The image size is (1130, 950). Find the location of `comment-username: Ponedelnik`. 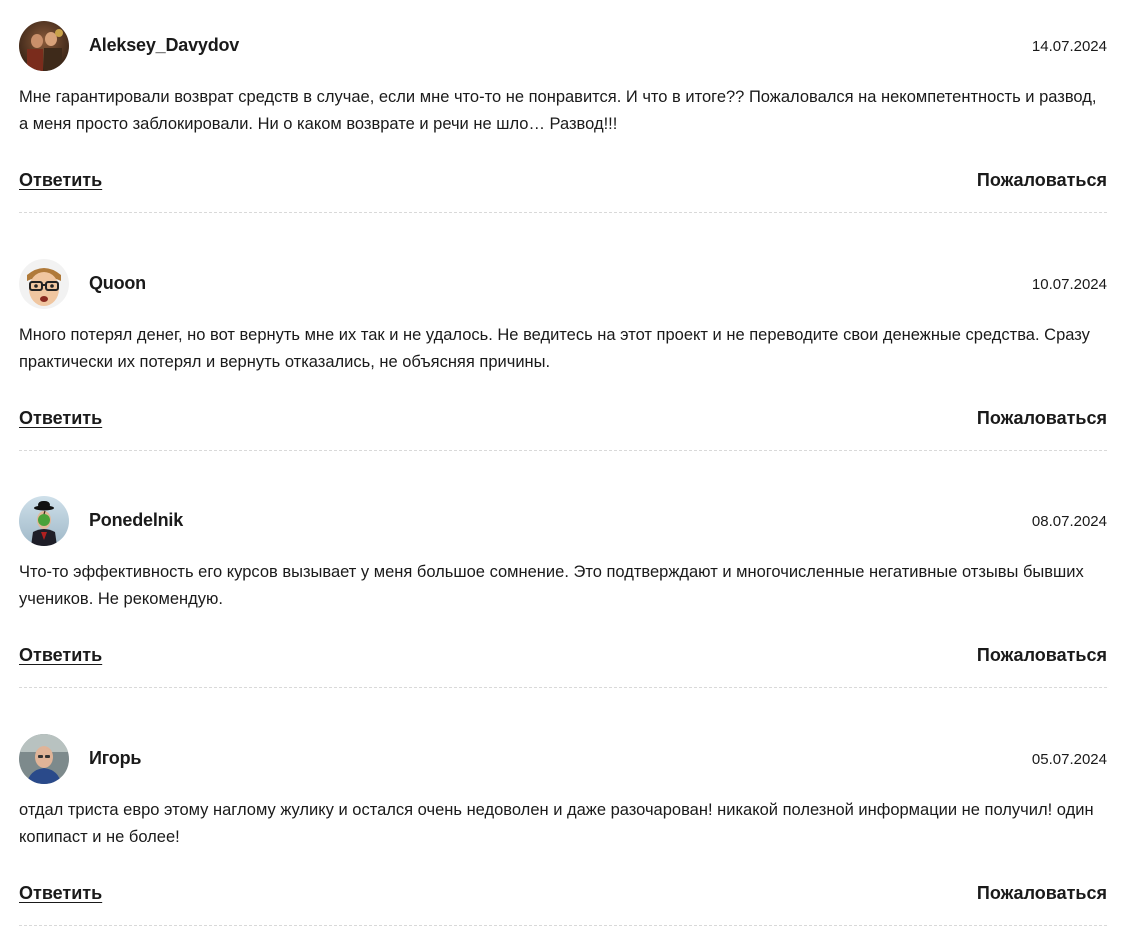

comment-username: Ponedelnik is located at coordinates (136, 520).